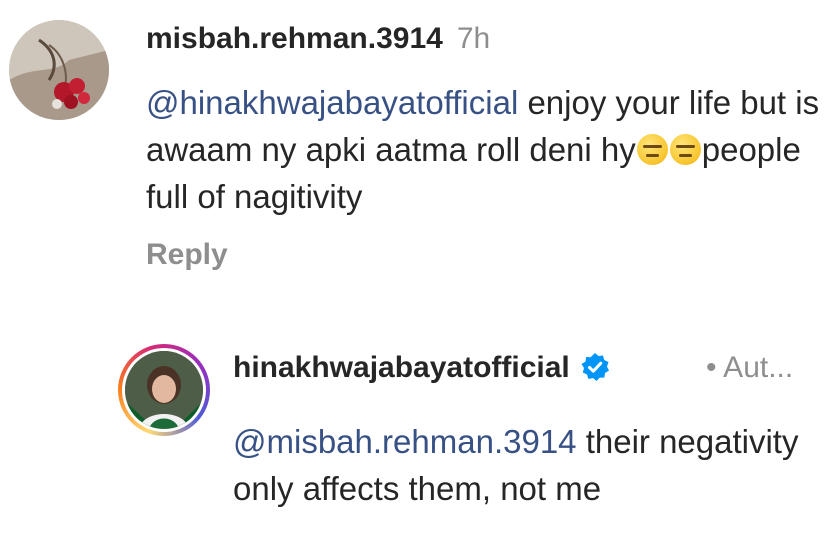 This screenshot has height=556, width=837. I want to click on commenter-avatar, so click(59, 70).